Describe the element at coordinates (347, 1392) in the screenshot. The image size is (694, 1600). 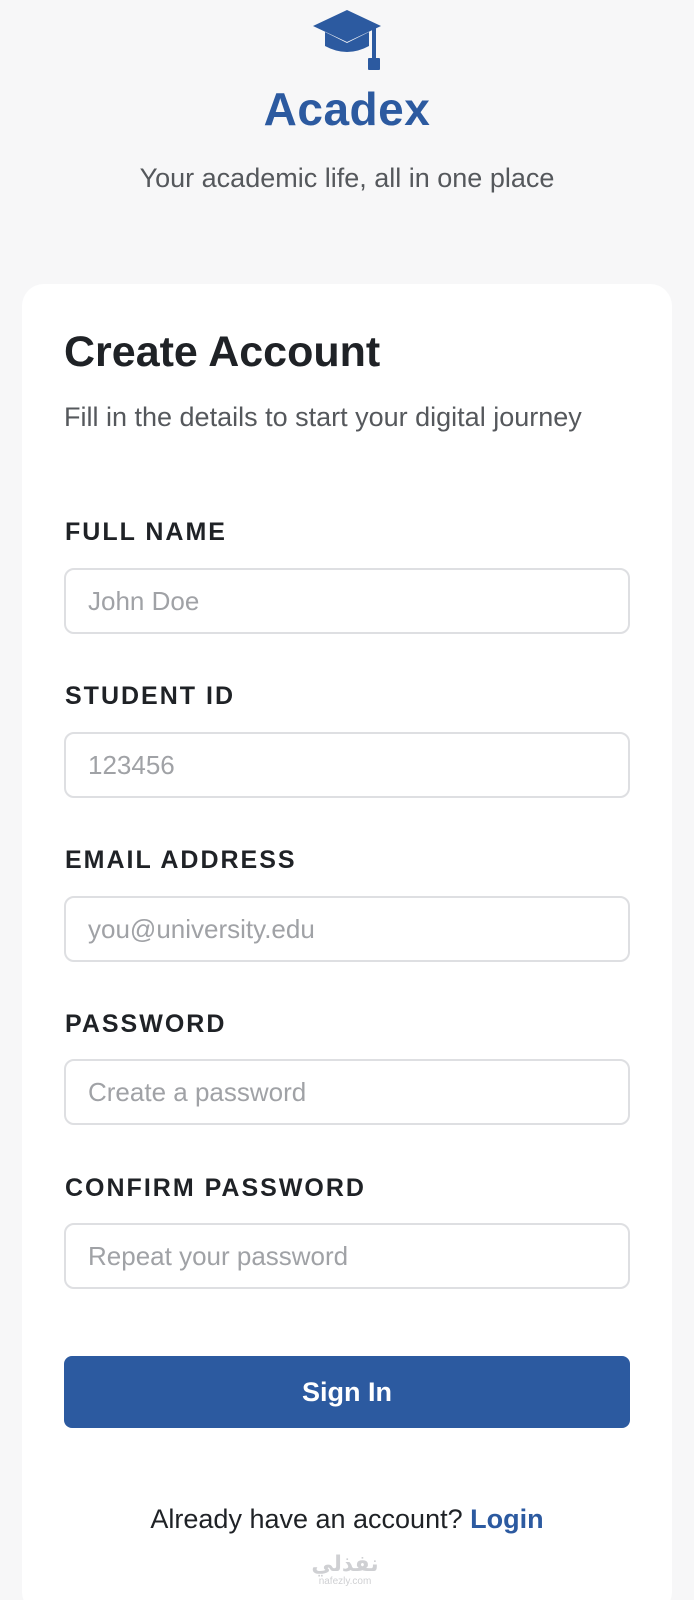
I see `sign-in-button: Sign In` at that location.